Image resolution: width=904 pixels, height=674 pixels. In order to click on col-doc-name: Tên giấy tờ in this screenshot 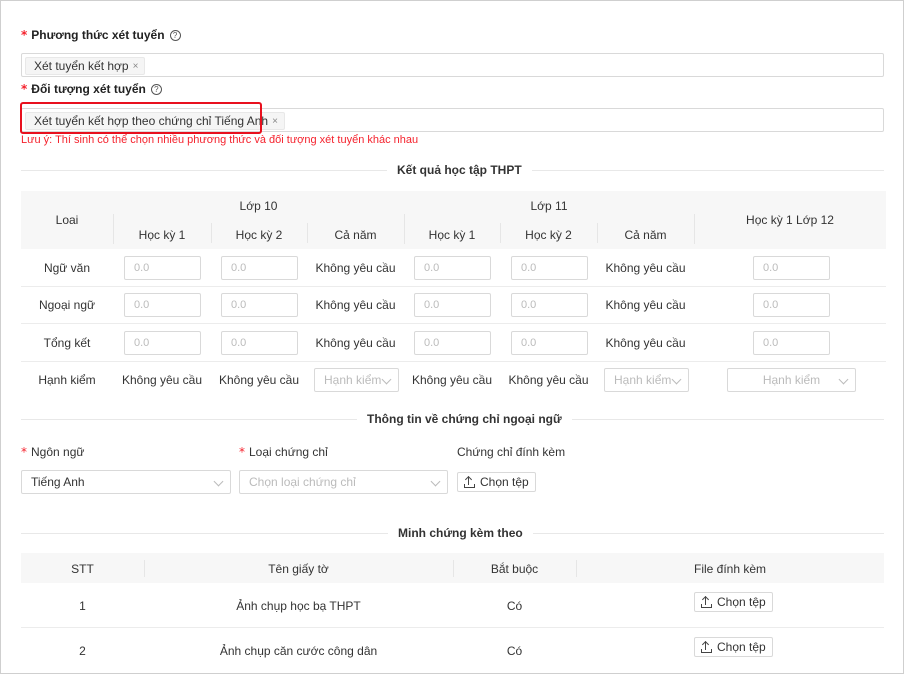, I will do `click(298, 569)`.